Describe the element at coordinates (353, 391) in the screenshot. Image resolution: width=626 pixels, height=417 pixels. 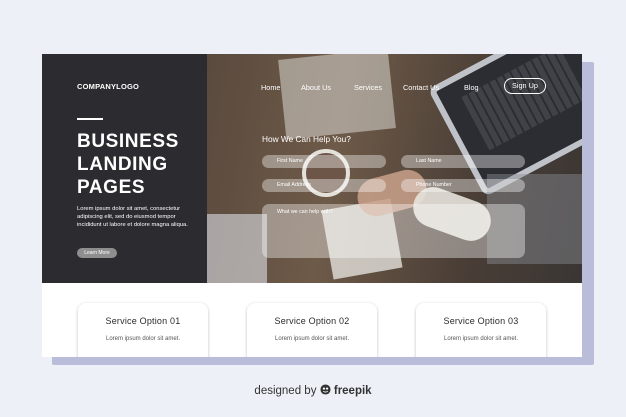
I see `attribution-brand: freepik` at that location.